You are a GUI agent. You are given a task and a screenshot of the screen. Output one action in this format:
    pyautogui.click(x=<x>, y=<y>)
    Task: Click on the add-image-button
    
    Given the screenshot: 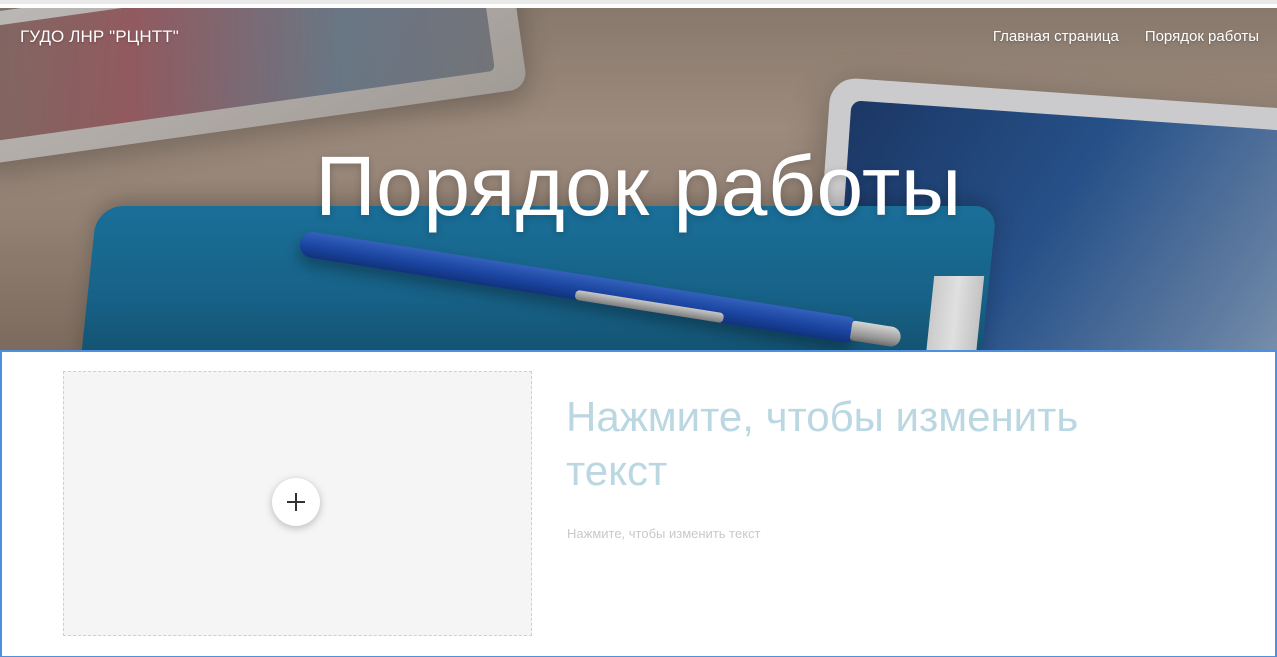 What is the action you would take?
    pyautogui.click(x=296, y=502)
    